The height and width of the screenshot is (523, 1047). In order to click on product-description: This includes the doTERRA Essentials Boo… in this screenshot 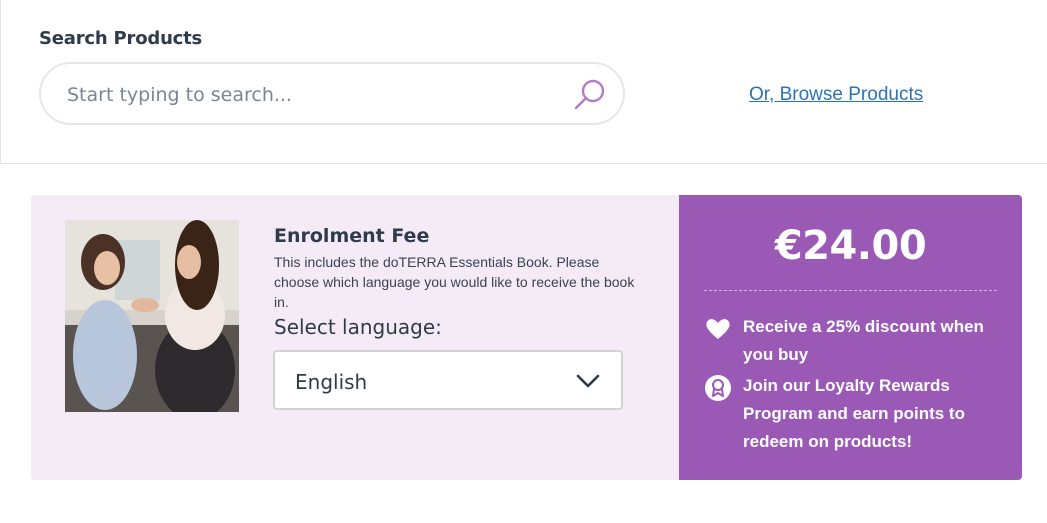, I will do `click(454, 282)`.